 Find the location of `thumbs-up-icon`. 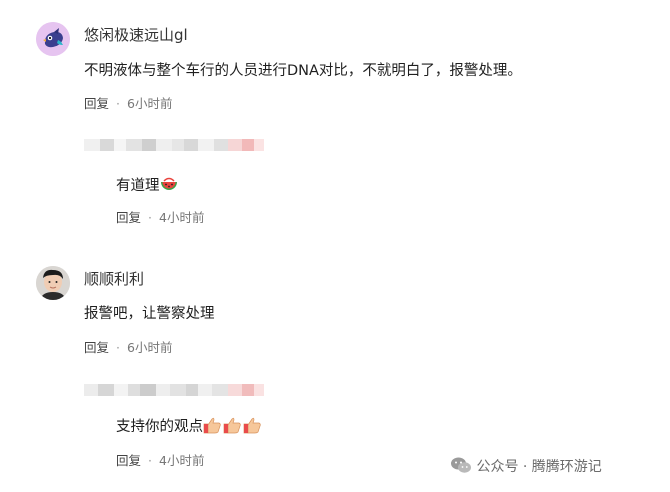

thumbs-up-icon is located at coordinates (233, 427).